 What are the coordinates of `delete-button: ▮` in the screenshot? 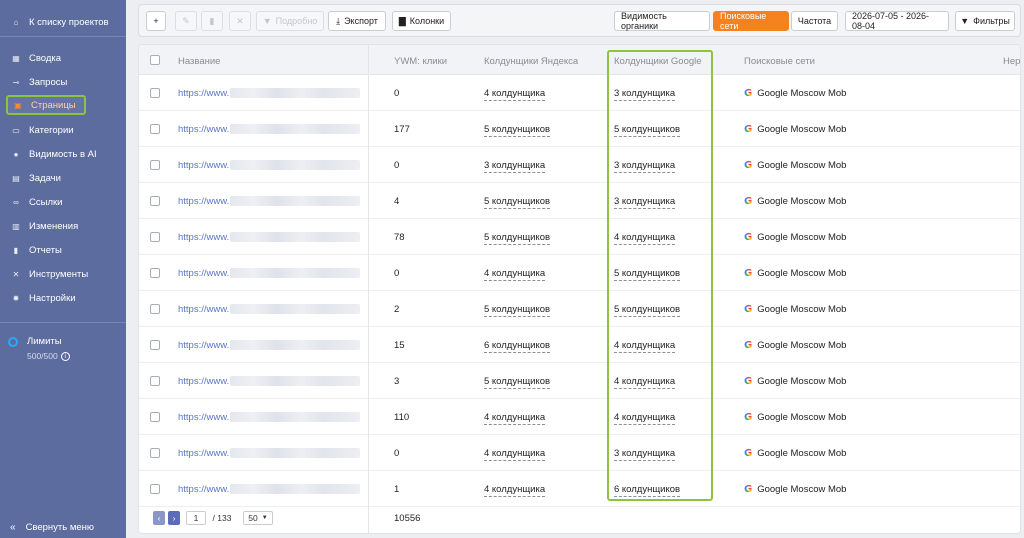 It's located at (212, 21).